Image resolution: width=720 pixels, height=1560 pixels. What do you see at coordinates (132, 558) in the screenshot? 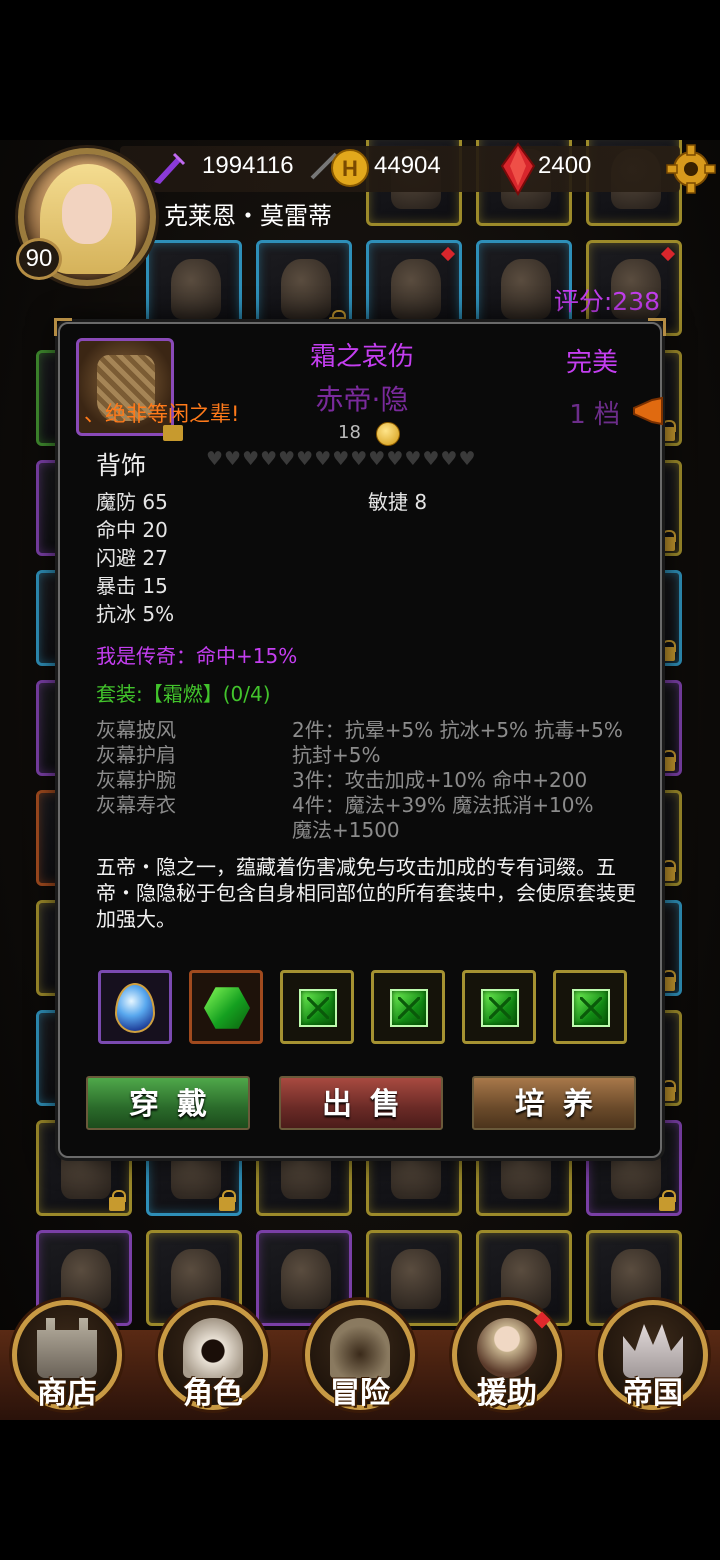
I see `stat-line: 闪避 27` at bounding box center [132, 558].